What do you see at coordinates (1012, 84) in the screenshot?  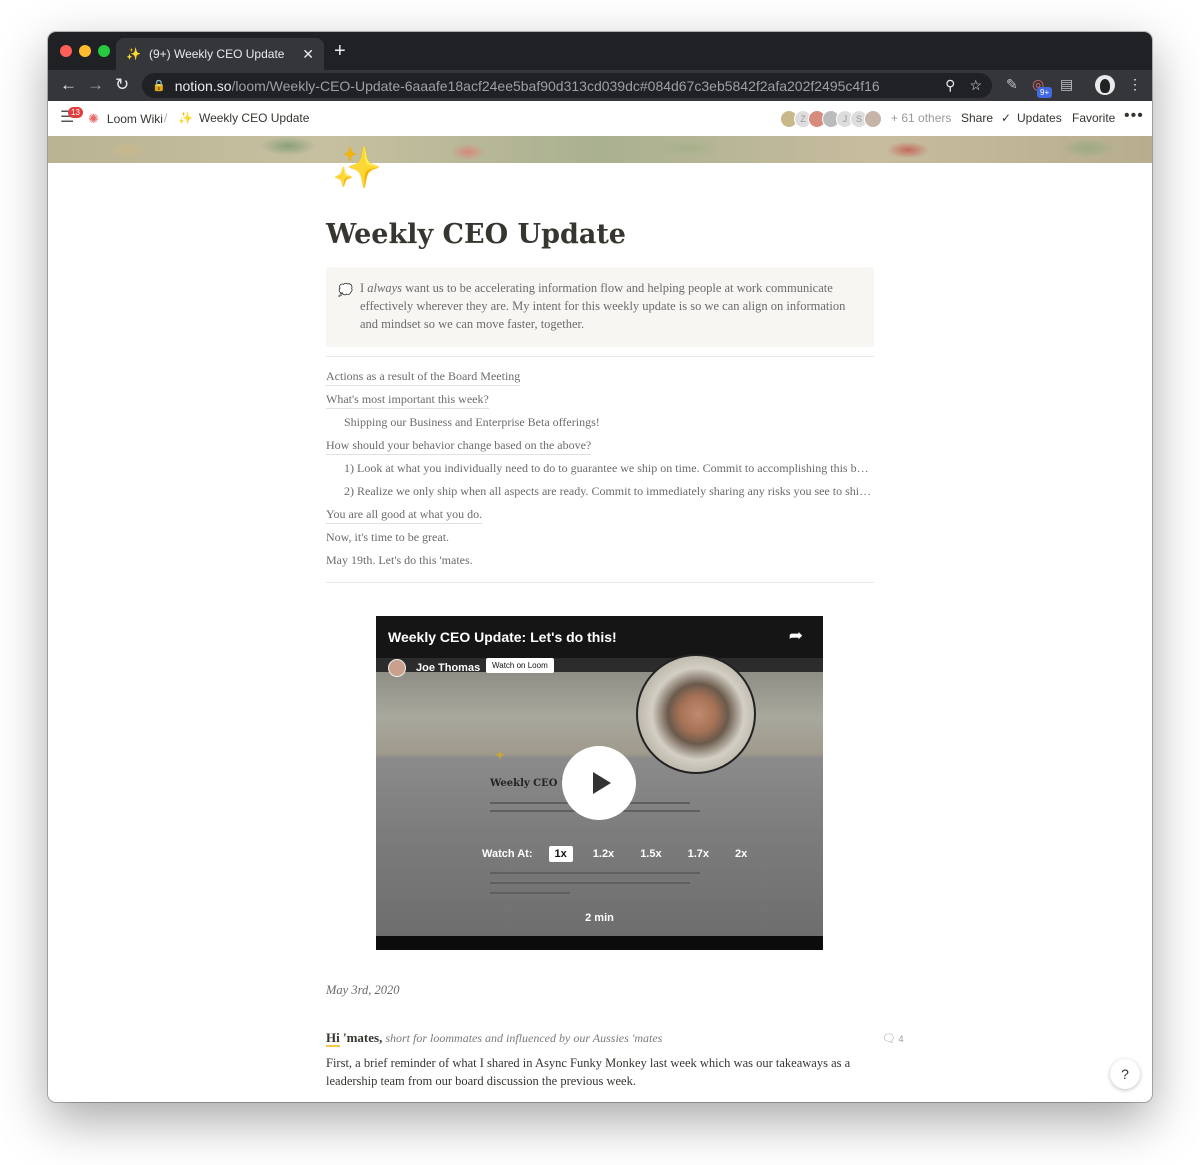 I see `pen-extension-icon: ✎` at bounding box center [1012, 84].